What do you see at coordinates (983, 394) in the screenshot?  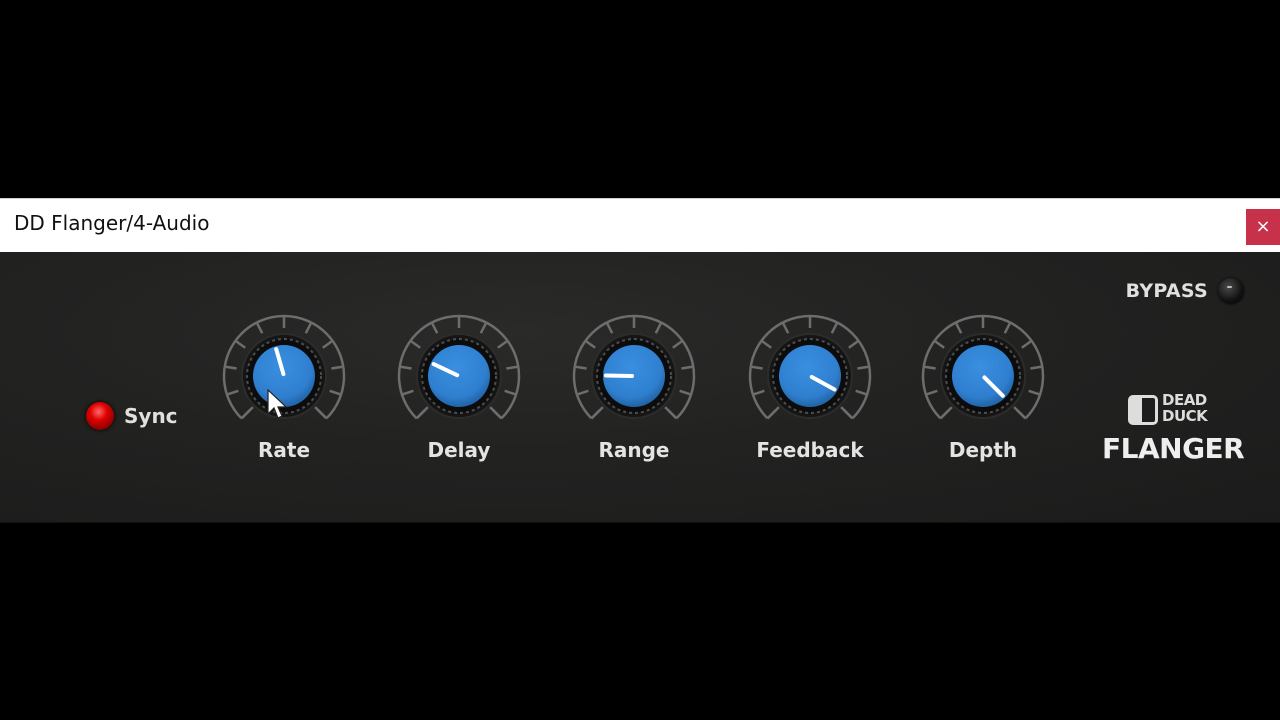 I see `knob-depth: Depth` at bounding box center [983, 394].